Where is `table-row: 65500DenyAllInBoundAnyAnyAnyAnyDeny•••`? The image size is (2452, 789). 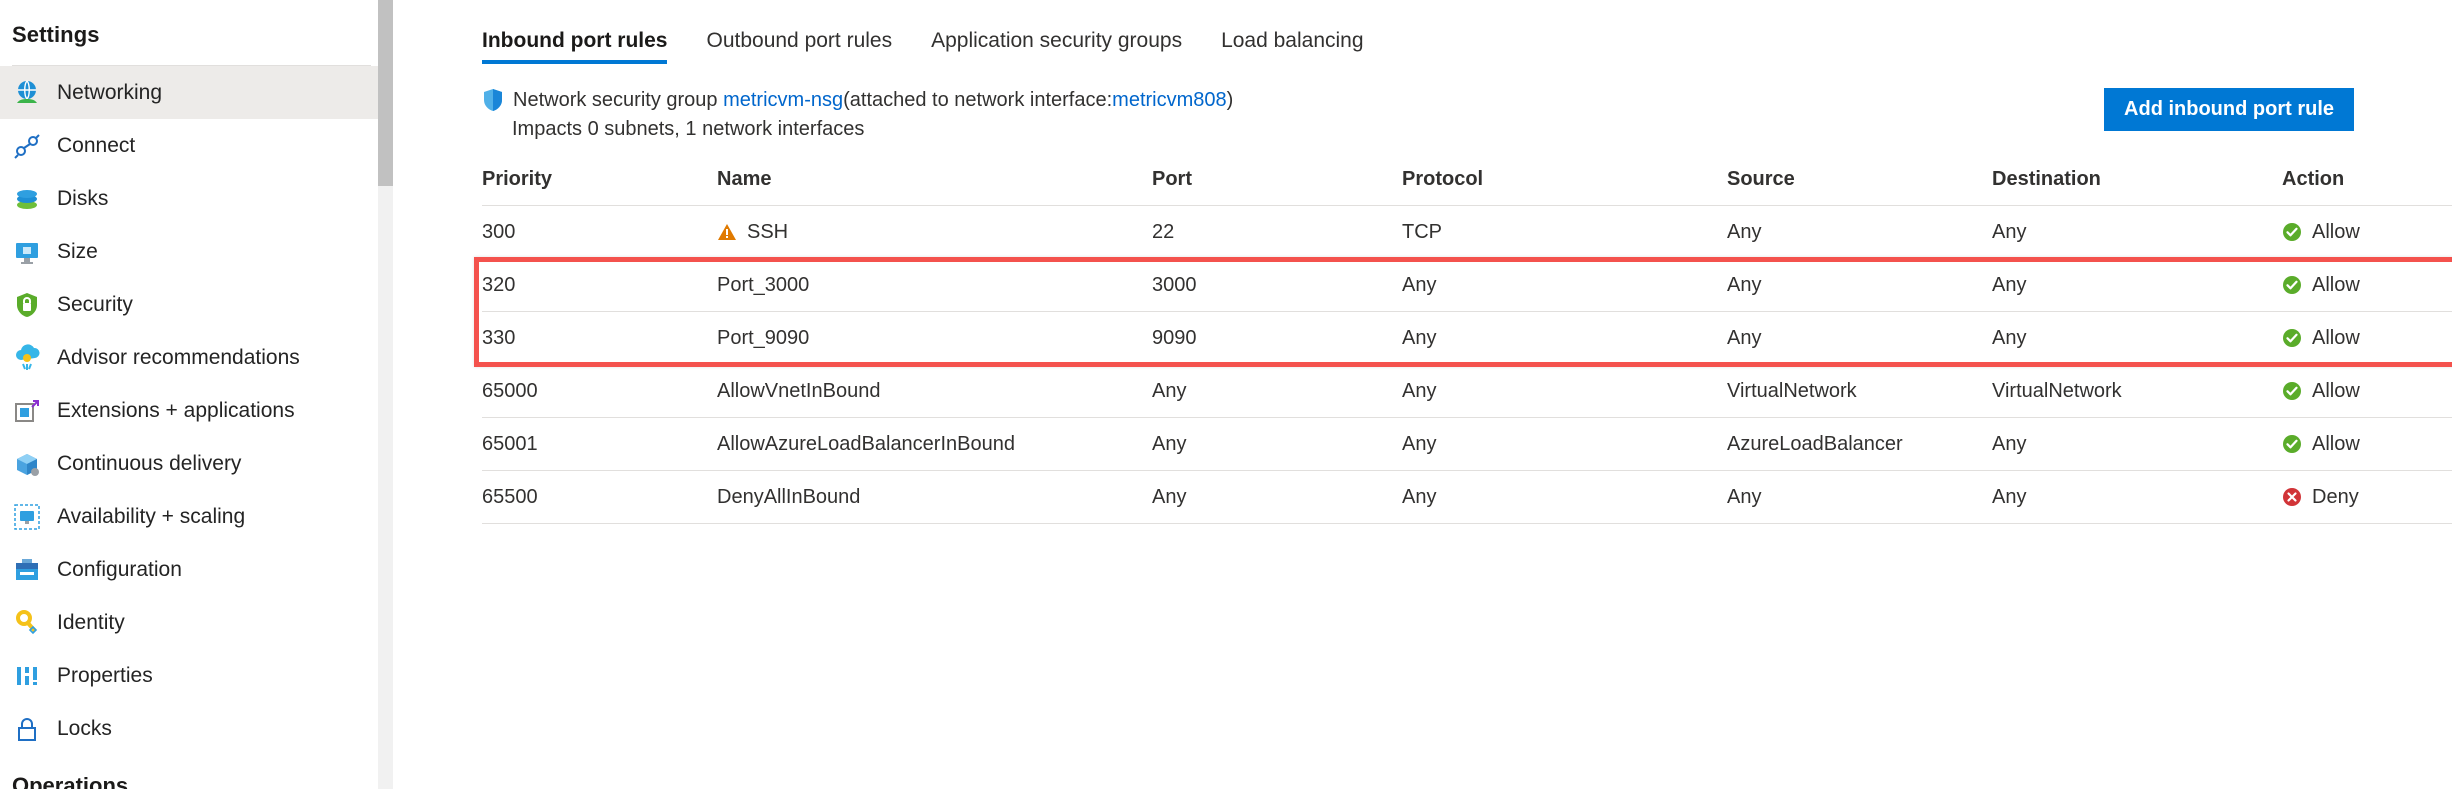 table-row: 65500DenyAllInBoundAnyAnyAnyAnyDeny••• is located at coordinates (1467, 497).